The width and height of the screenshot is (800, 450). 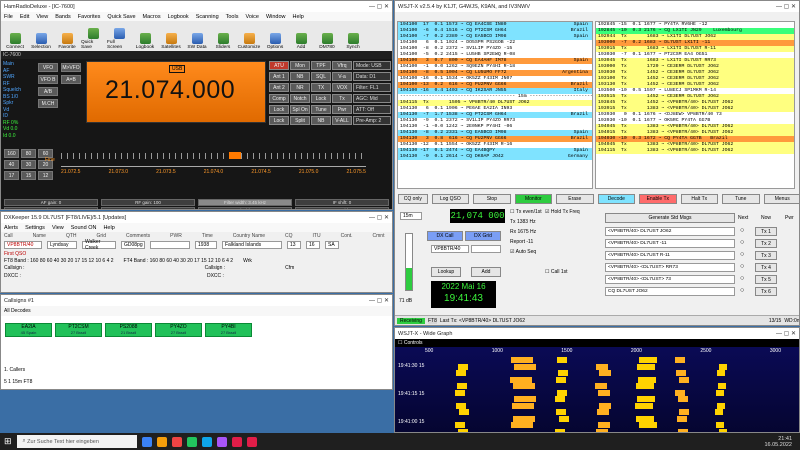 I want to click on call-1st-checkbox: ☐ Call 1st, so click(x=556, y=272).